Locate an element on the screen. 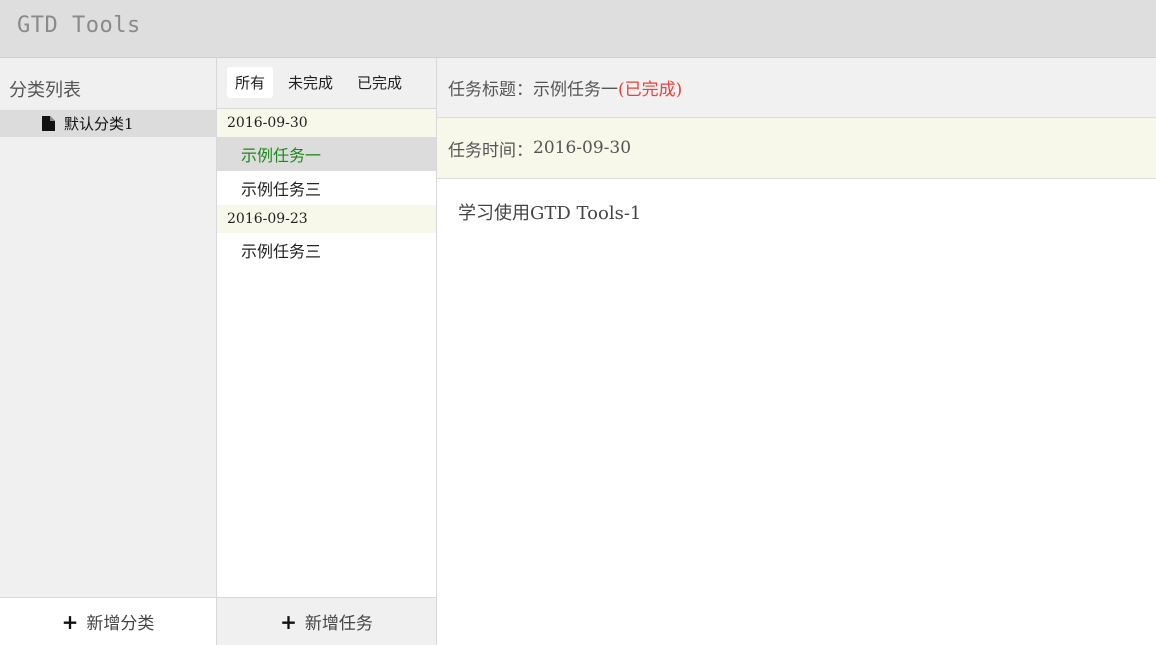 The image size is (1156, 645). category-item-default: 默认分类1 is located at coordinates (108, 123).